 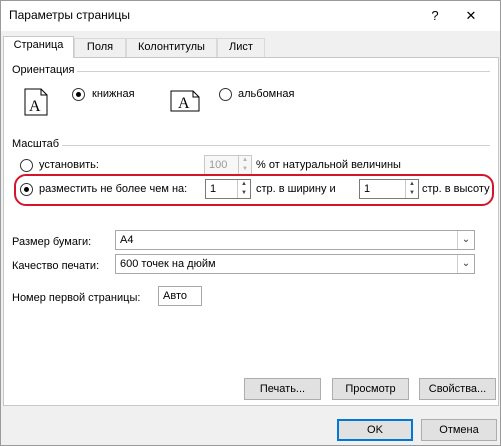 What do you see at coordinates (295, 264) in the screenshot?
I see `print-quality-select: 600 точек на дюйм ⌄` at bounding box center [295, 264].